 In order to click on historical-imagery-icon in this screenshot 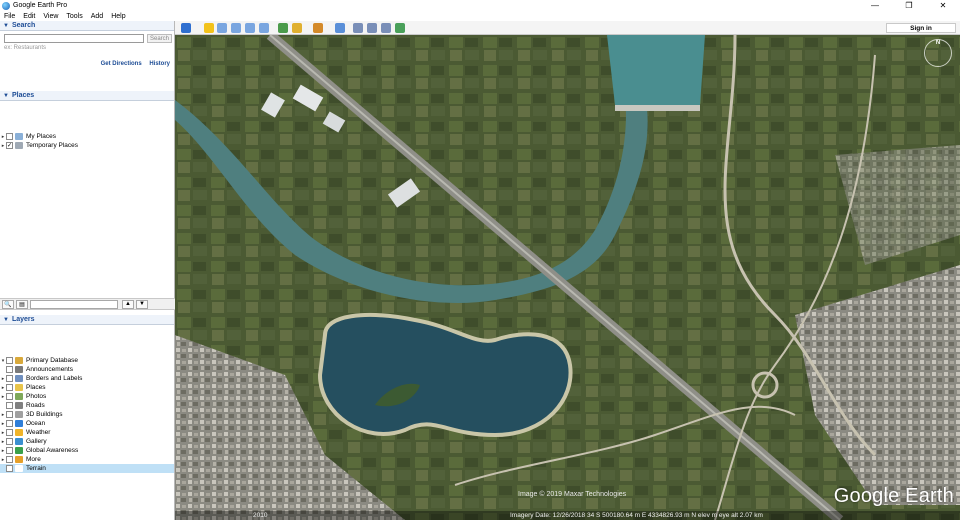, I will do `click(283, 28)`.